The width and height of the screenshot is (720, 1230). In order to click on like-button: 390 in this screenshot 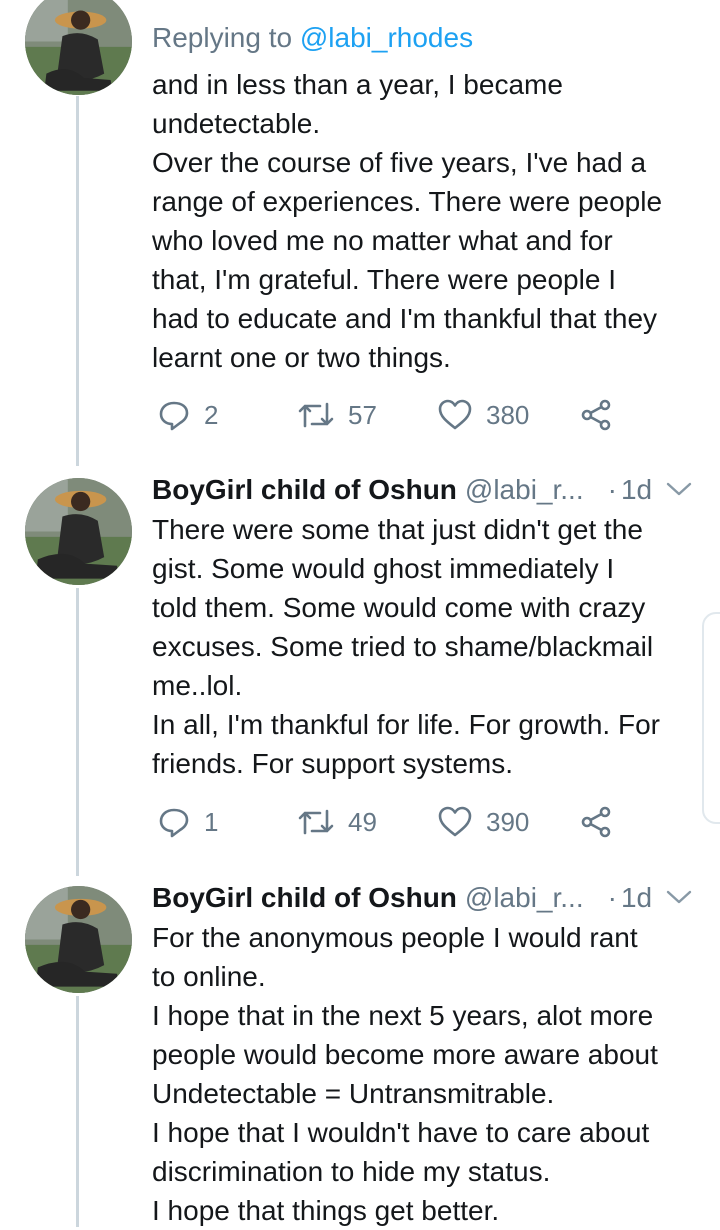, I will do `click(483, 822)`.